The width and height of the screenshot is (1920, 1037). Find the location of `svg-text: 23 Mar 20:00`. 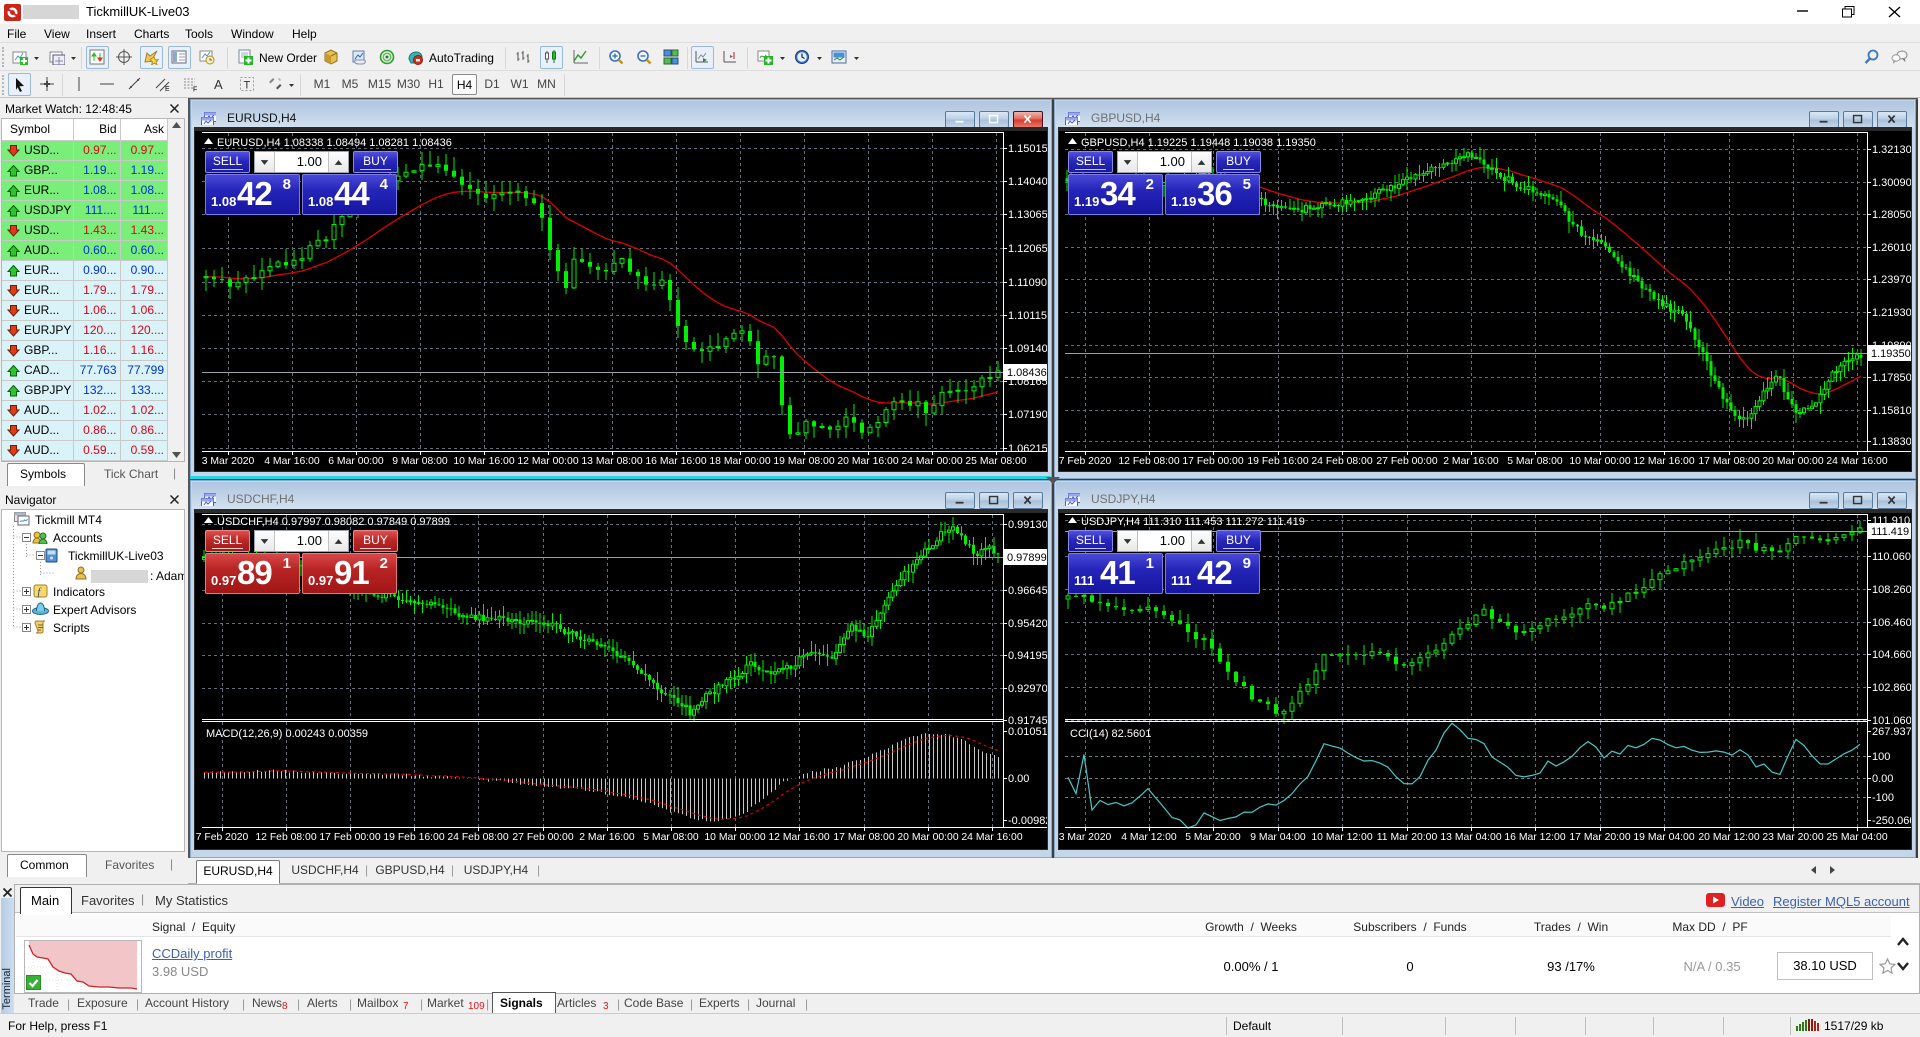

svg-text: 23 Mar 20:00 is located at coordinates (1792, 837).